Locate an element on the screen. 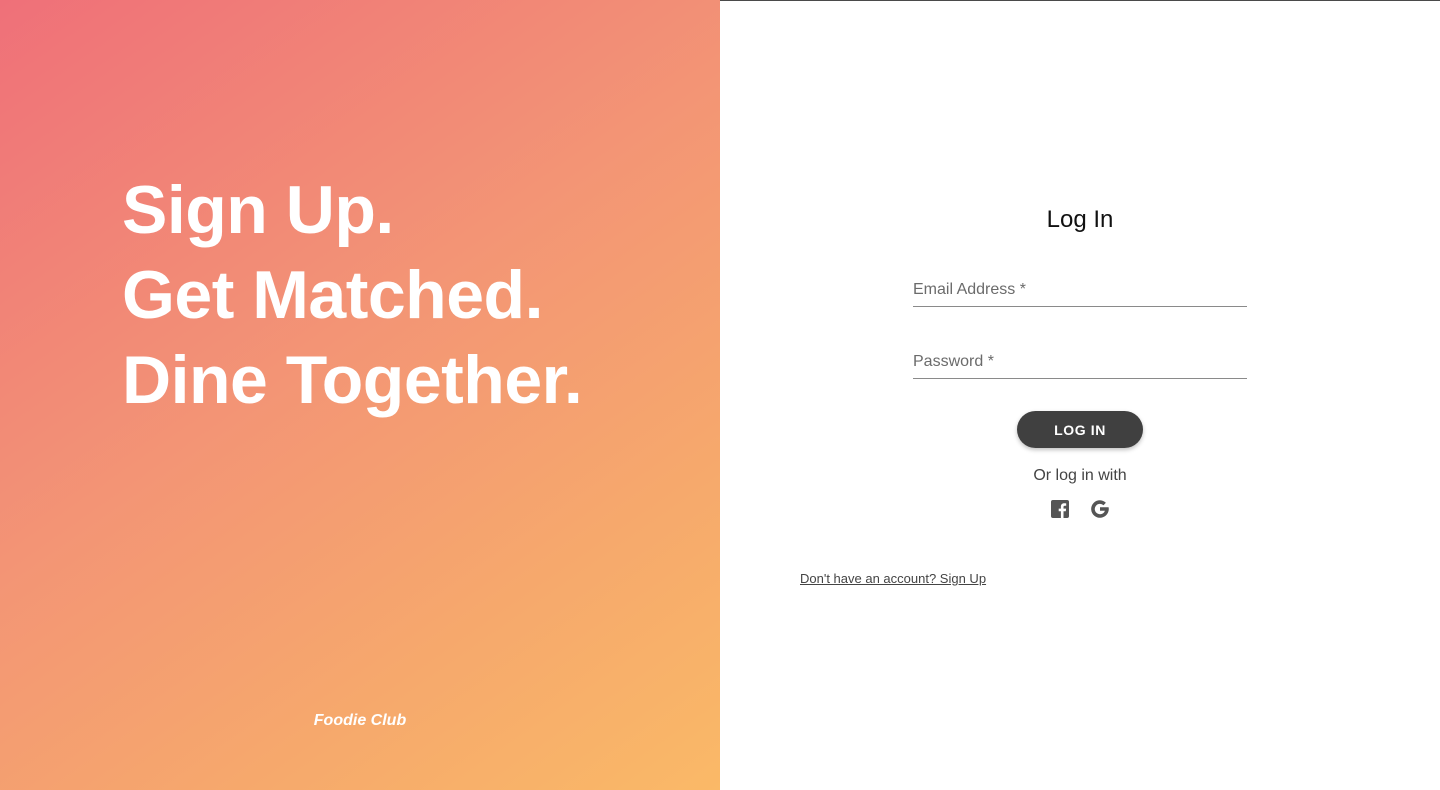 This screenshot has width=1440, height=790. password-input is located at coordinates (1080, 360).